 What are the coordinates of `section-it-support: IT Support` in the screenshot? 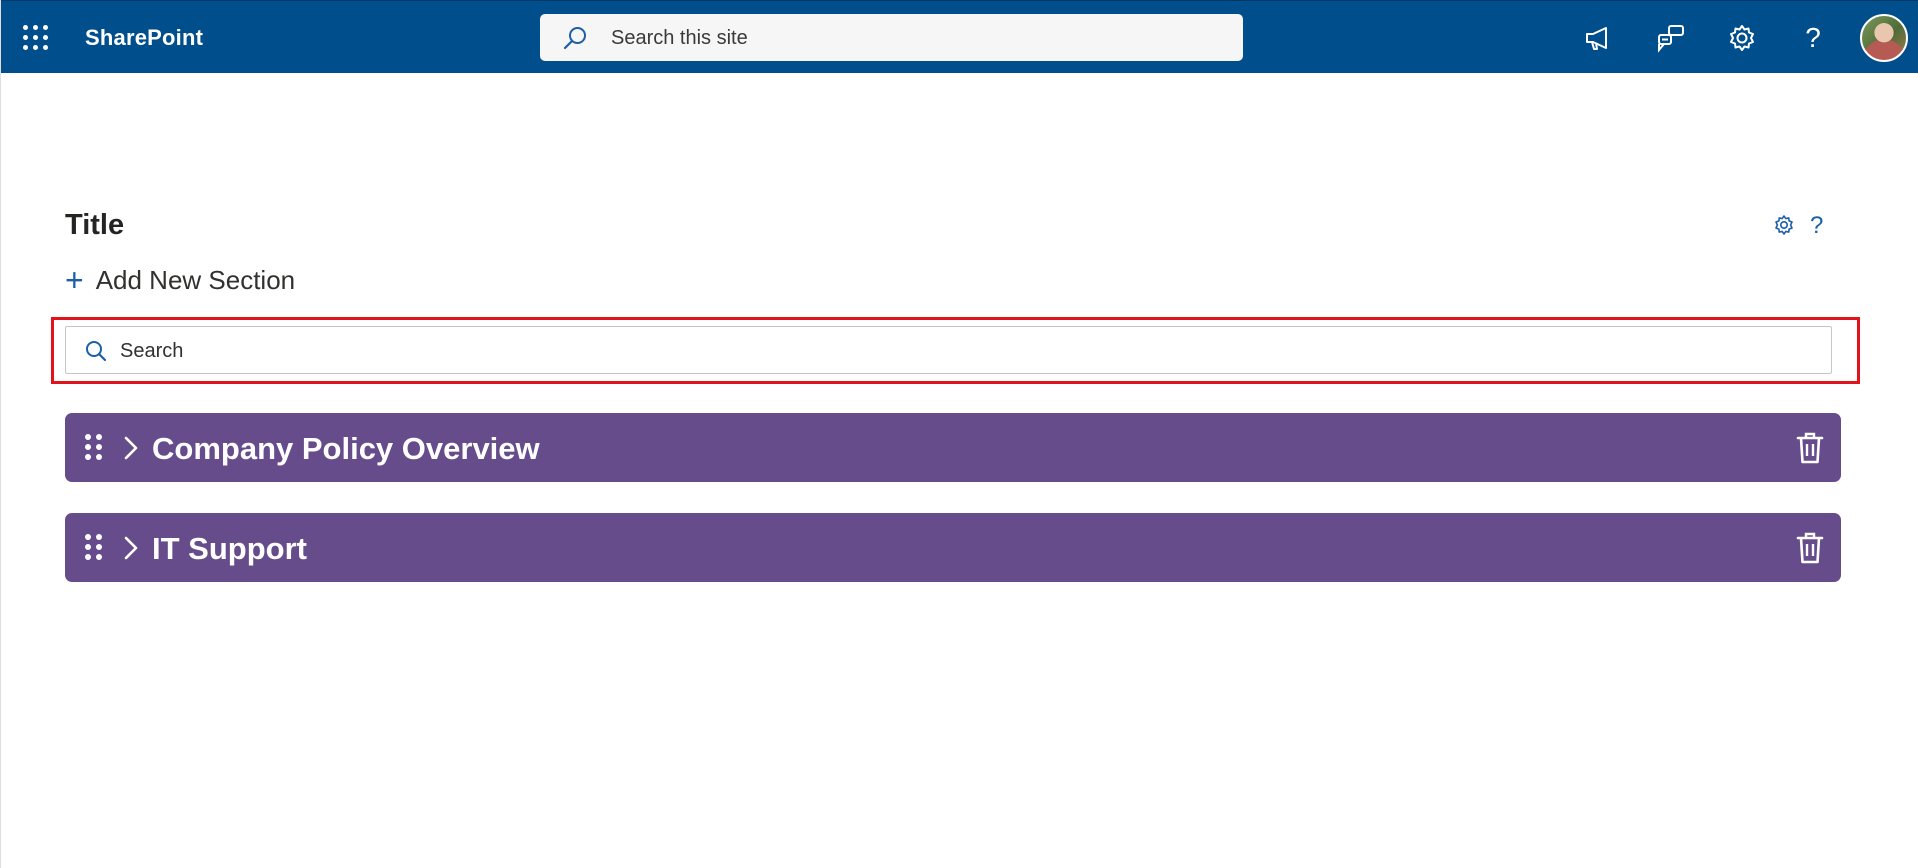 It's located at (953, 547).